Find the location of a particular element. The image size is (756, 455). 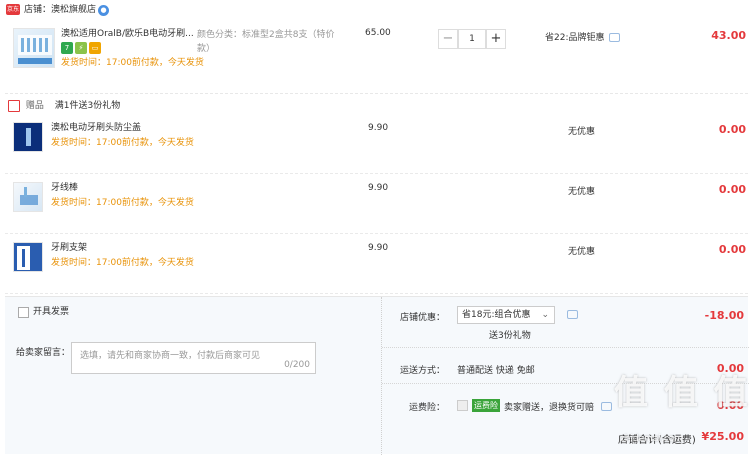

shop-discount-amount: -18.00 is located at coordinates (724, 315).